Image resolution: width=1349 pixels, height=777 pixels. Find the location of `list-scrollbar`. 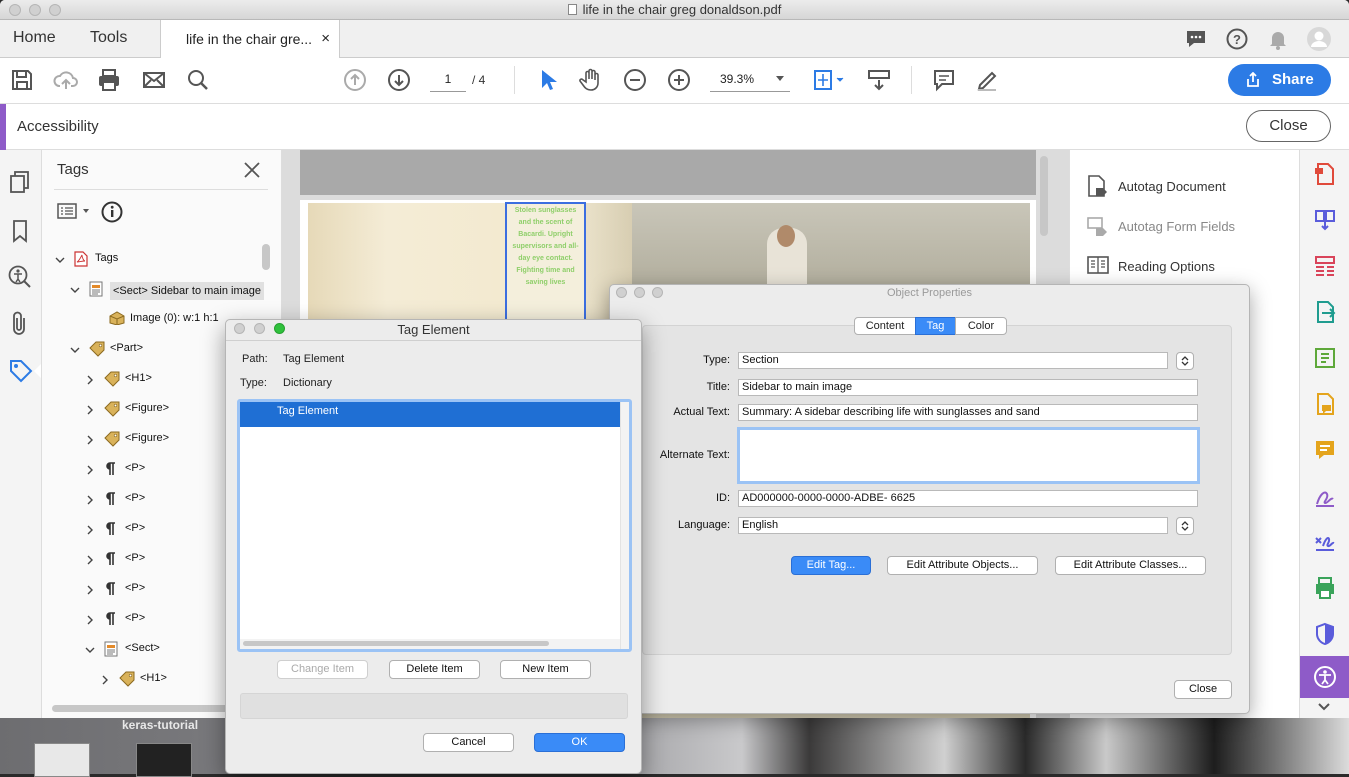

list-scrollbar is located at coordinates (396, 643).